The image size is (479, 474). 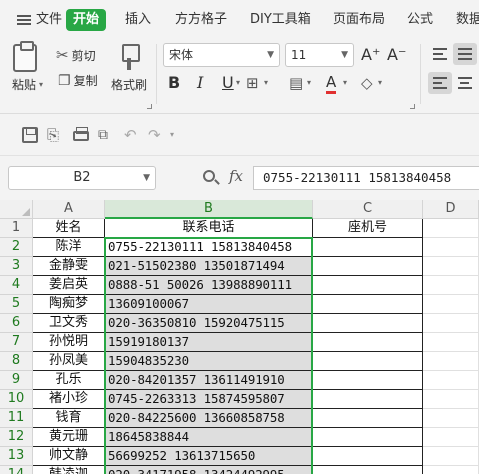 I want to click on customize-dropdown-icon: ▾, so click(x=178, y=135).